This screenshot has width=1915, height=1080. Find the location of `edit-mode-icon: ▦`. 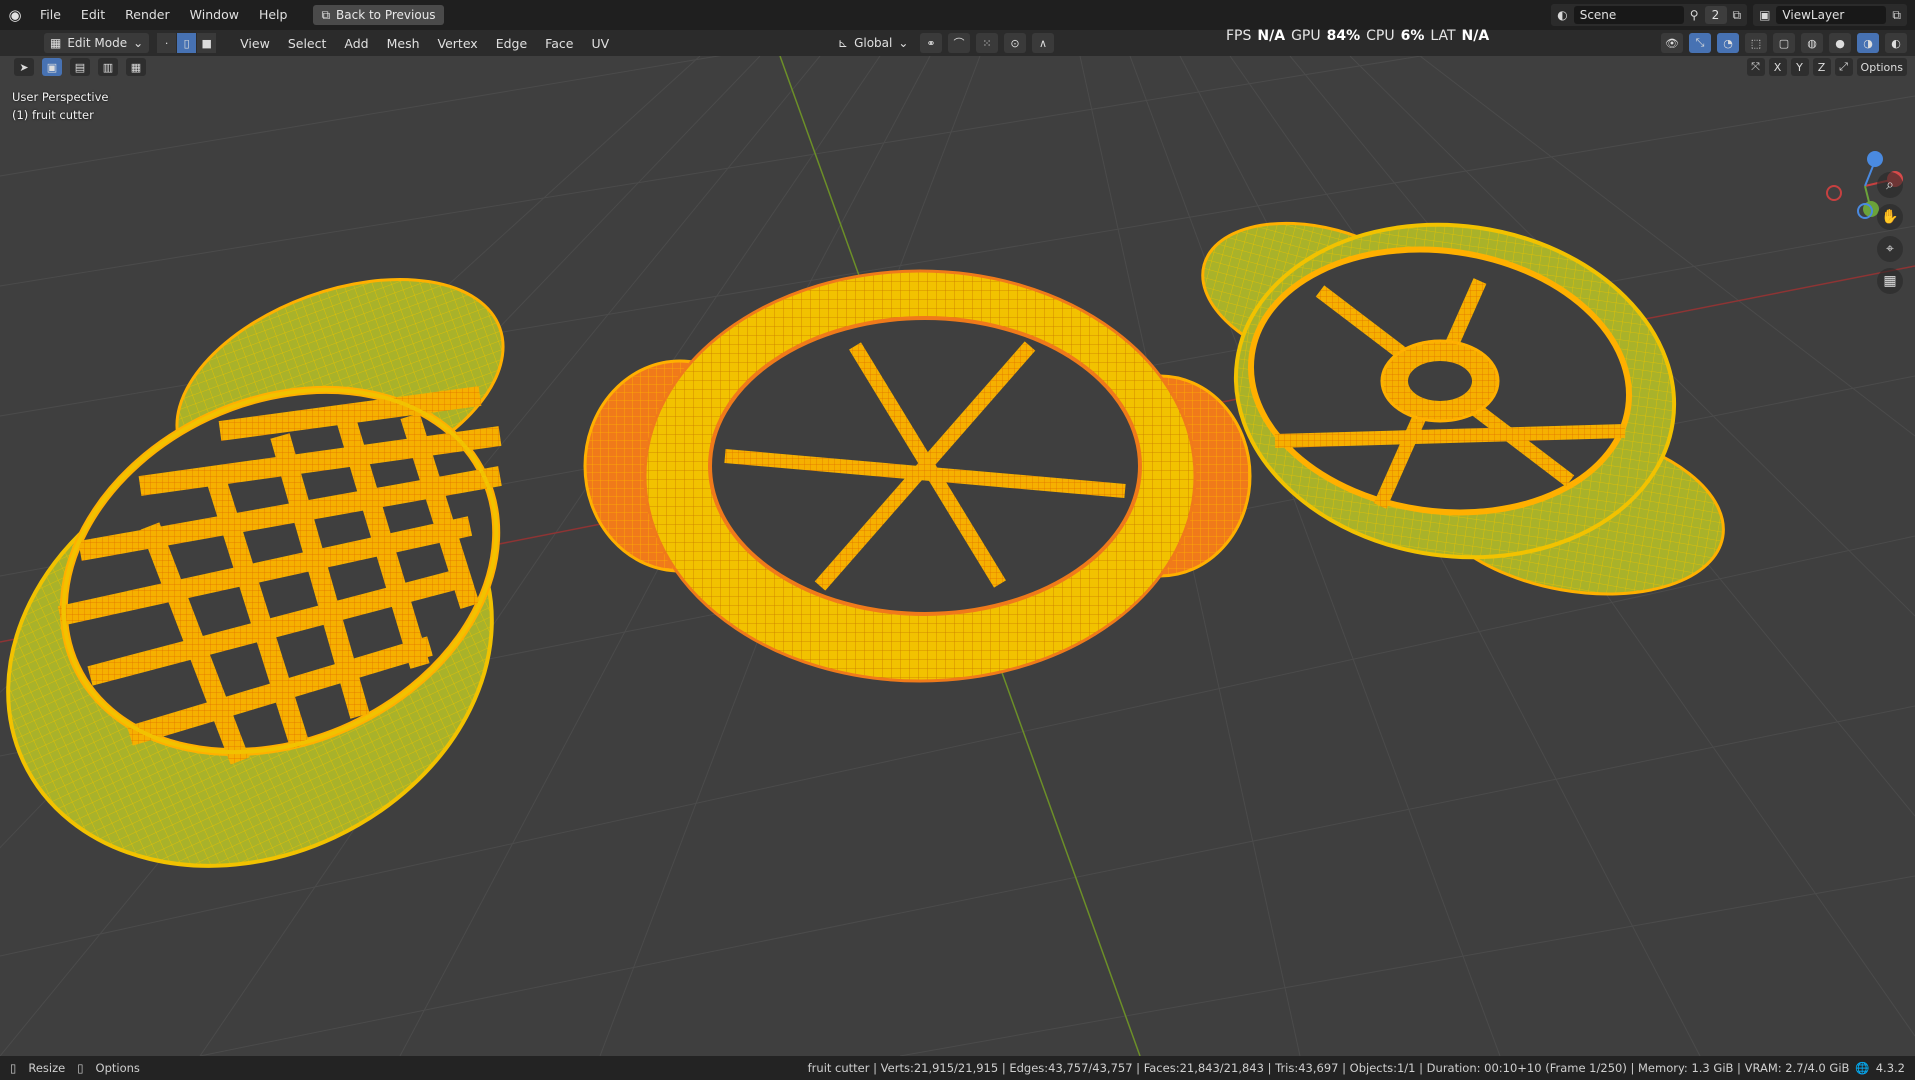

edit-mode-icon: ▦ is located at coordinates (56, 43).